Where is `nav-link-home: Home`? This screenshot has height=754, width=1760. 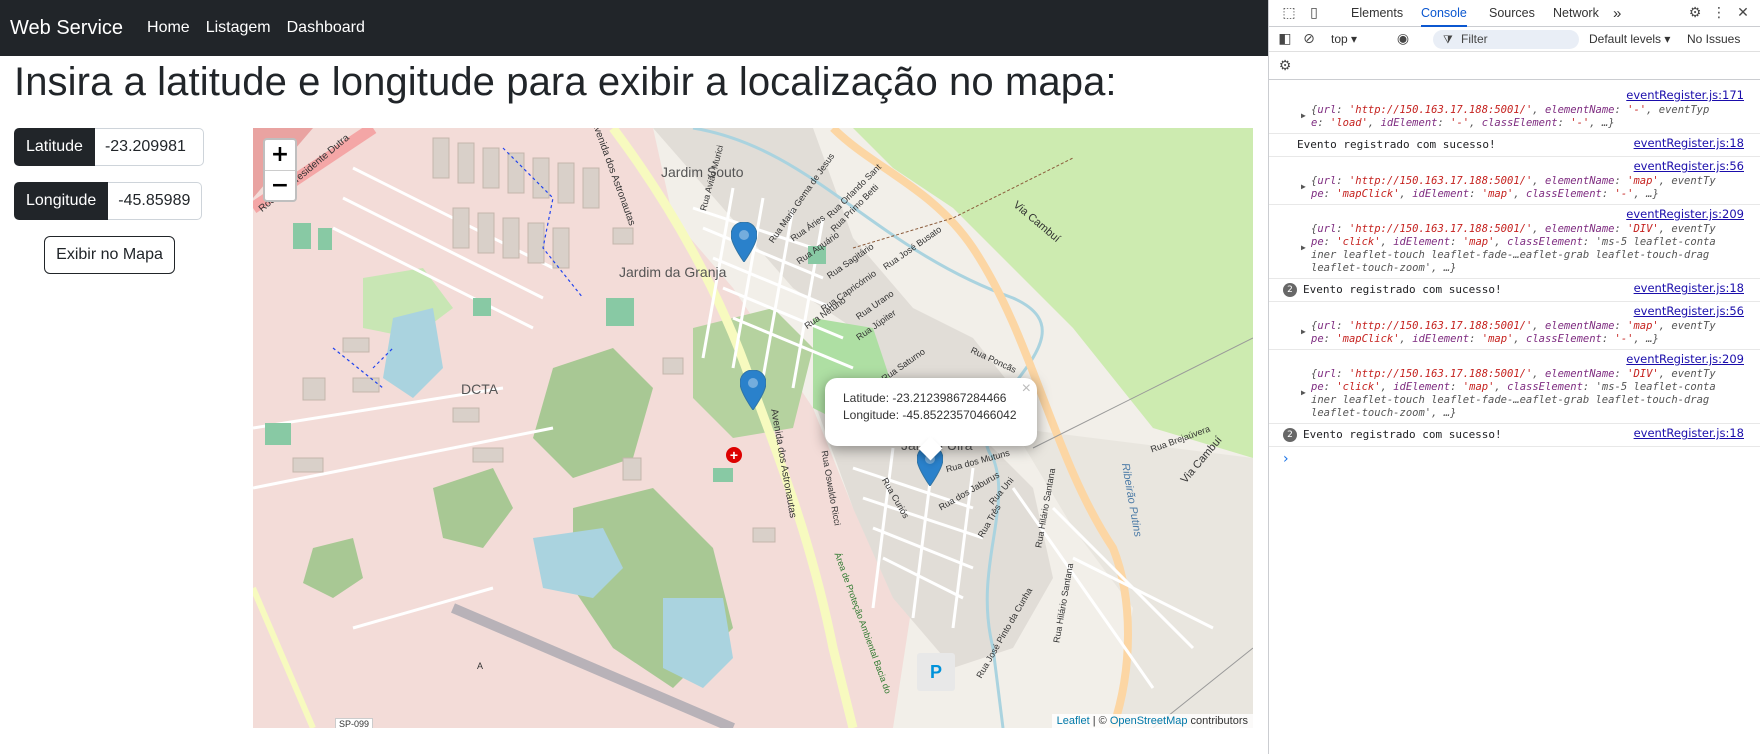 nav-link-home: Home is located at coordinates (168, 28).